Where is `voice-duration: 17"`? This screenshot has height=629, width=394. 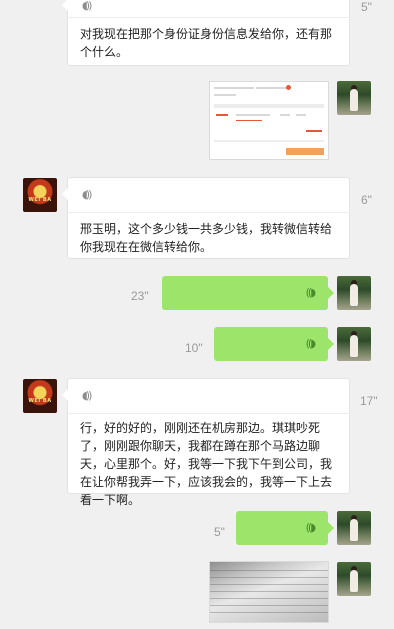 voice-duration: 17" is located at coordinates (369, 401).